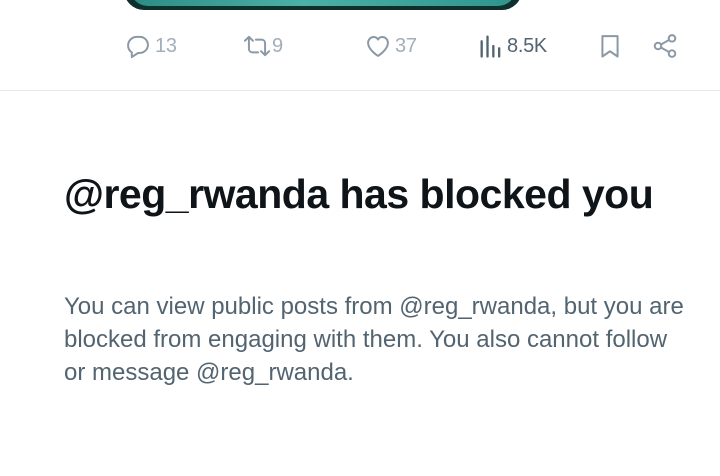 This screenshot has width=720, height=476. Describe the element at coordinates (360, 46) in the screenshot. I see `post-action-bar: 13 9 37 8.5K` at that location.